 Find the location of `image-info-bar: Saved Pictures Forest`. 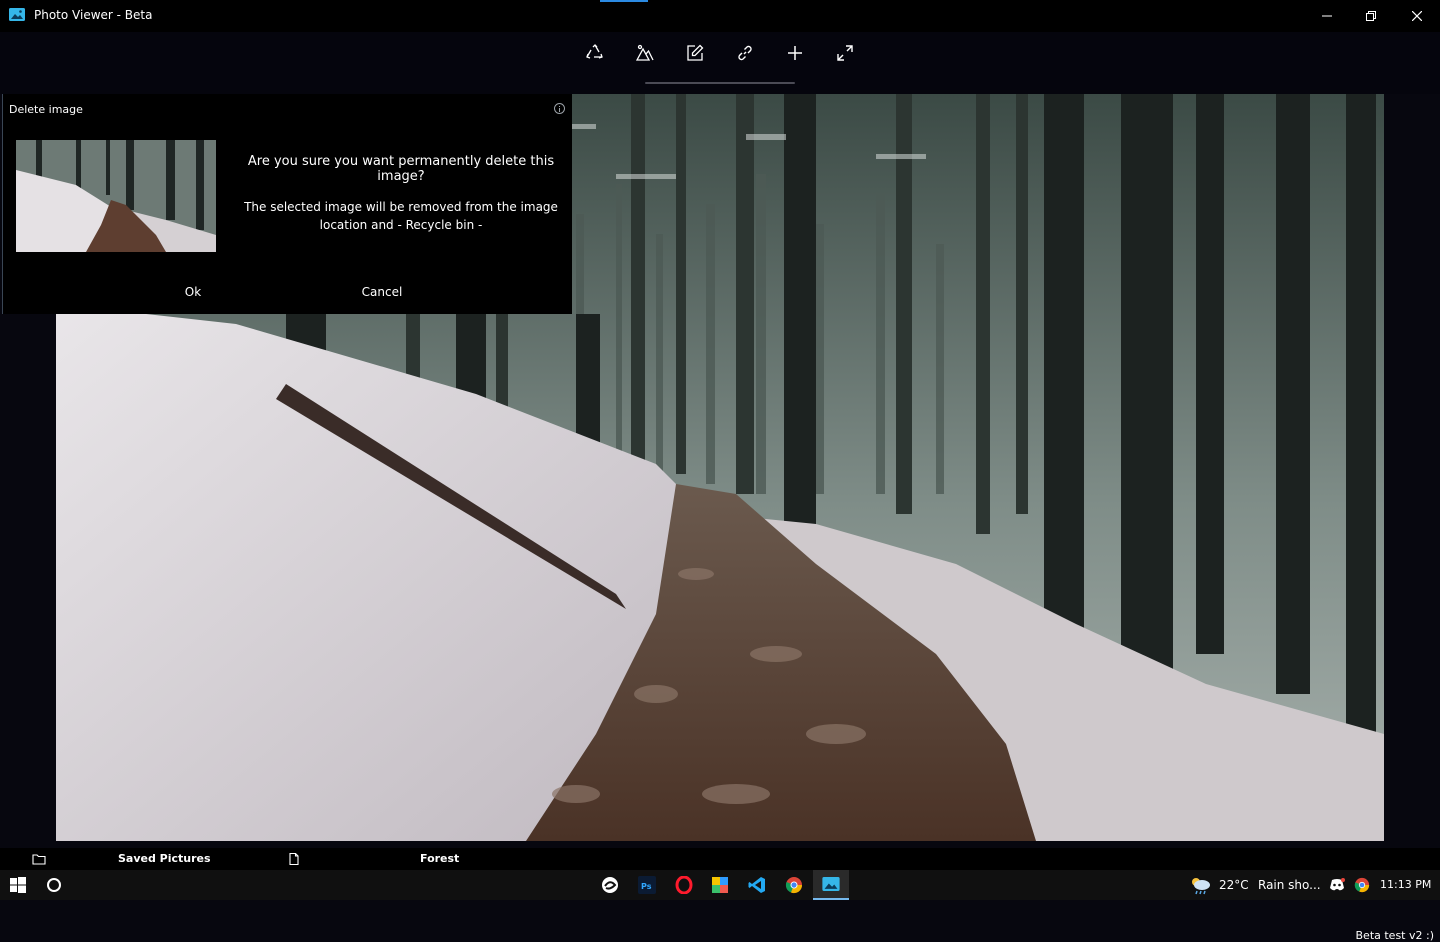

image-info-bar: Saved Pictures Forest is located at coordinates (720, 859).